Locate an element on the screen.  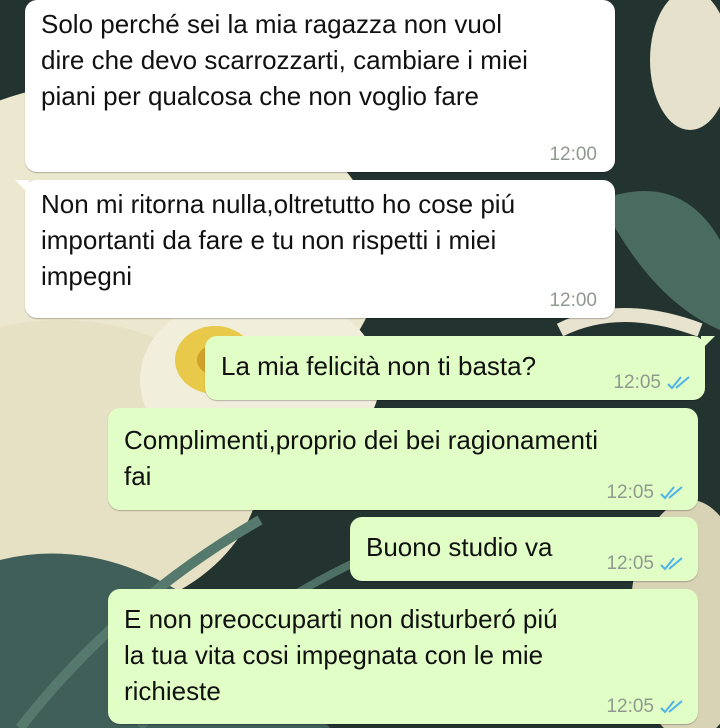
message-bubble-outgoing: La mia felicità non ti basta? 12:05 is located at coordinates (460, 368).